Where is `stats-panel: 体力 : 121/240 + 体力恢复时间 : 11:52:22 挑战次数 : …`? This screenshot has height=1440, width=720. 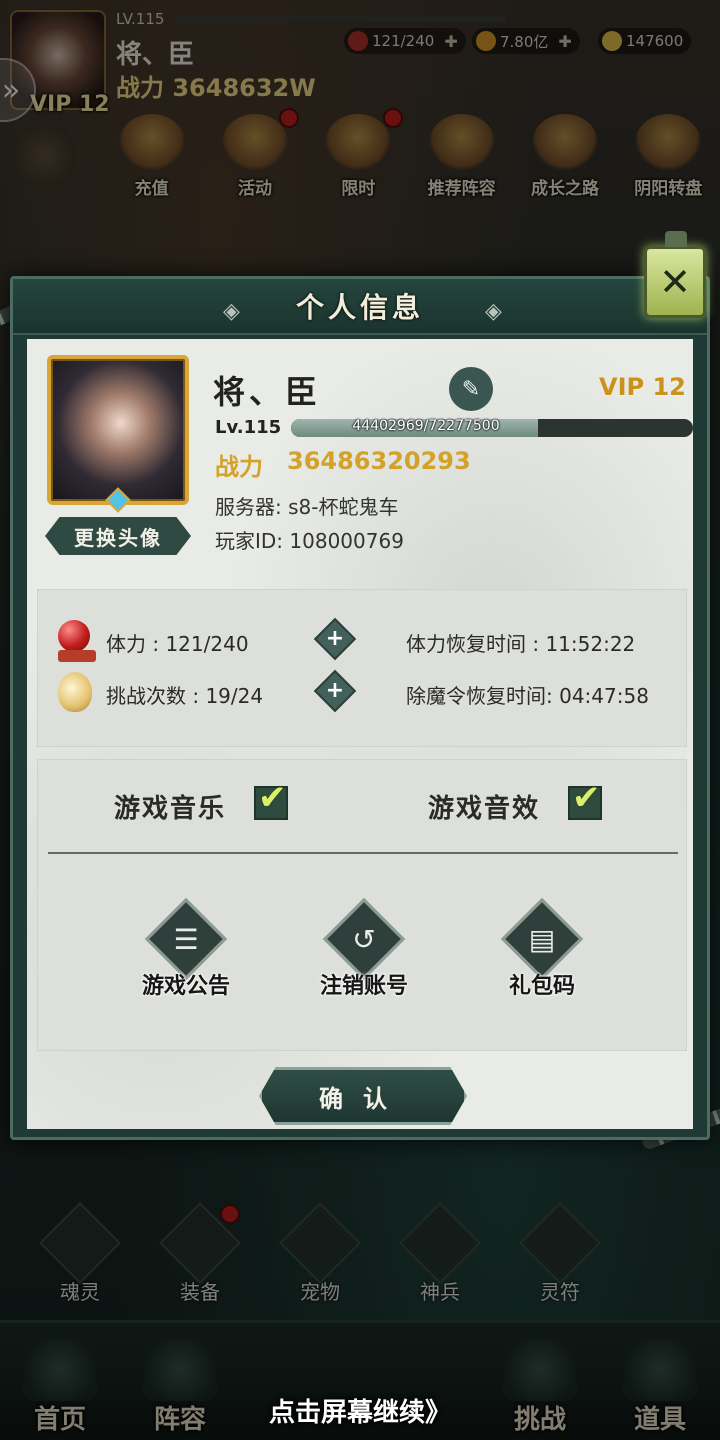
stats-panel: 体力 : 121/240 + 体力恢复时间 : 11:52:22 挑战次数 : … is located at coordinates (362, 668).